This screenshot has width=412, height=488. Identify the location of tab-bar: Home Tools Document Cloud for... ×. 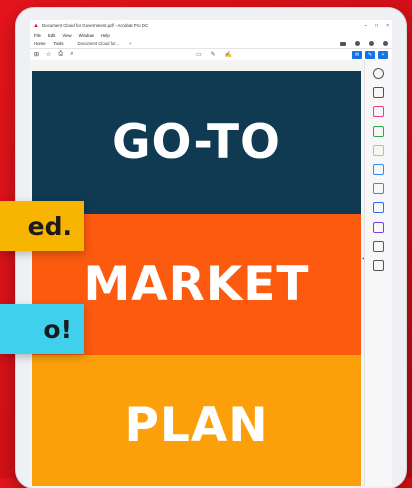
(211, 44).